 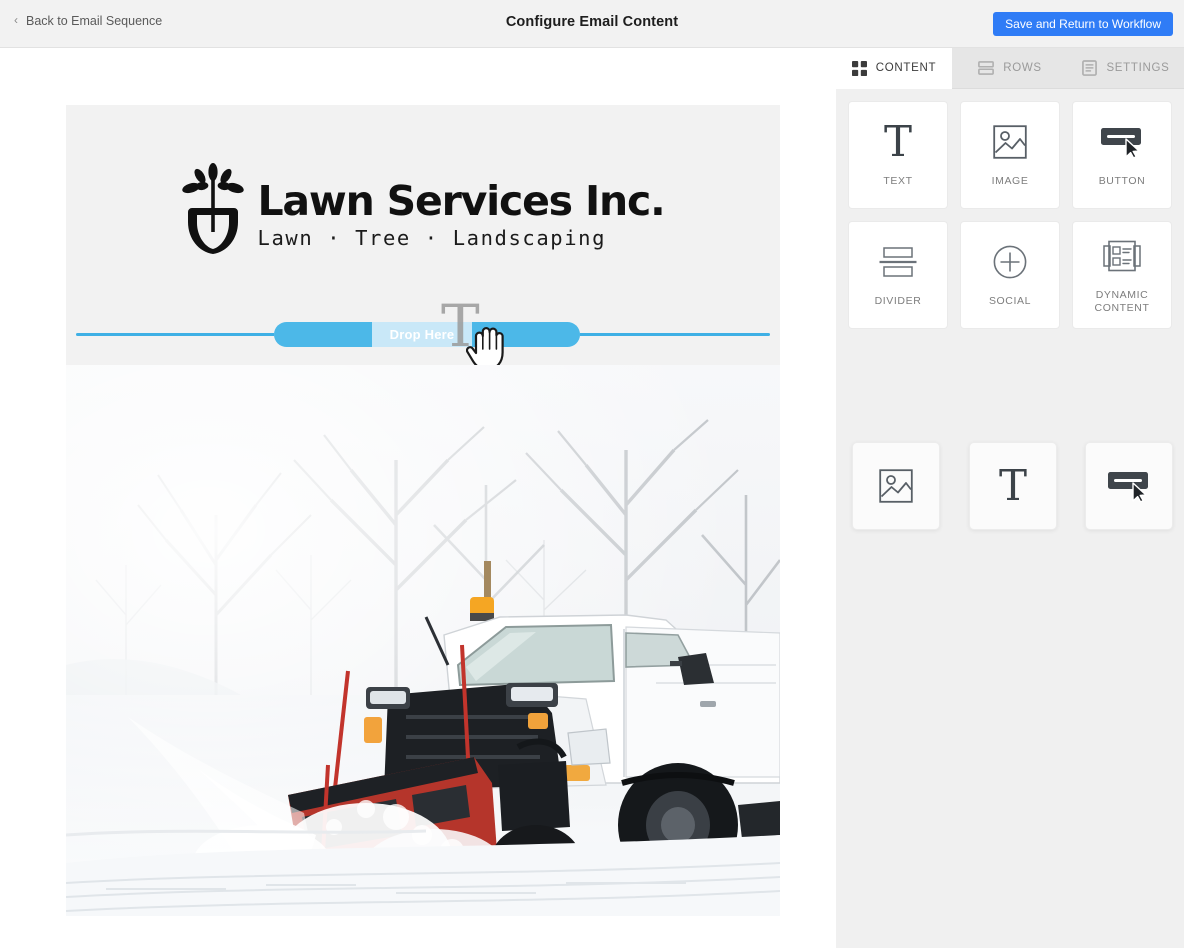 What do you see at coordinates (1010, 262) in the screenshot?
I see `plus-circle-icon` at bounding box center [1010, 262].